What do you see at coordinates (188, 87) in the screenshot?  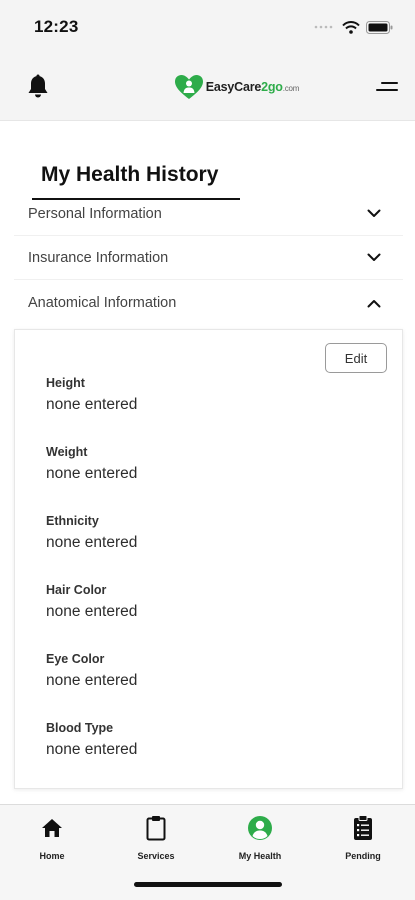 I see `heart-logo-icon` at bounding box center [188, 87].